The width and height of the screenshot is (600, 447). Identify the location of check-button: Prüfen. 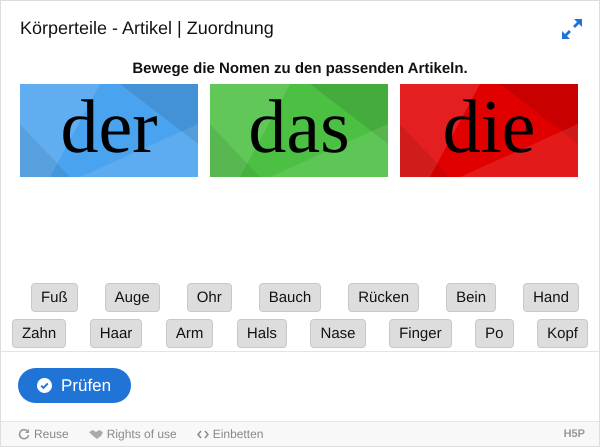
(75, 385).